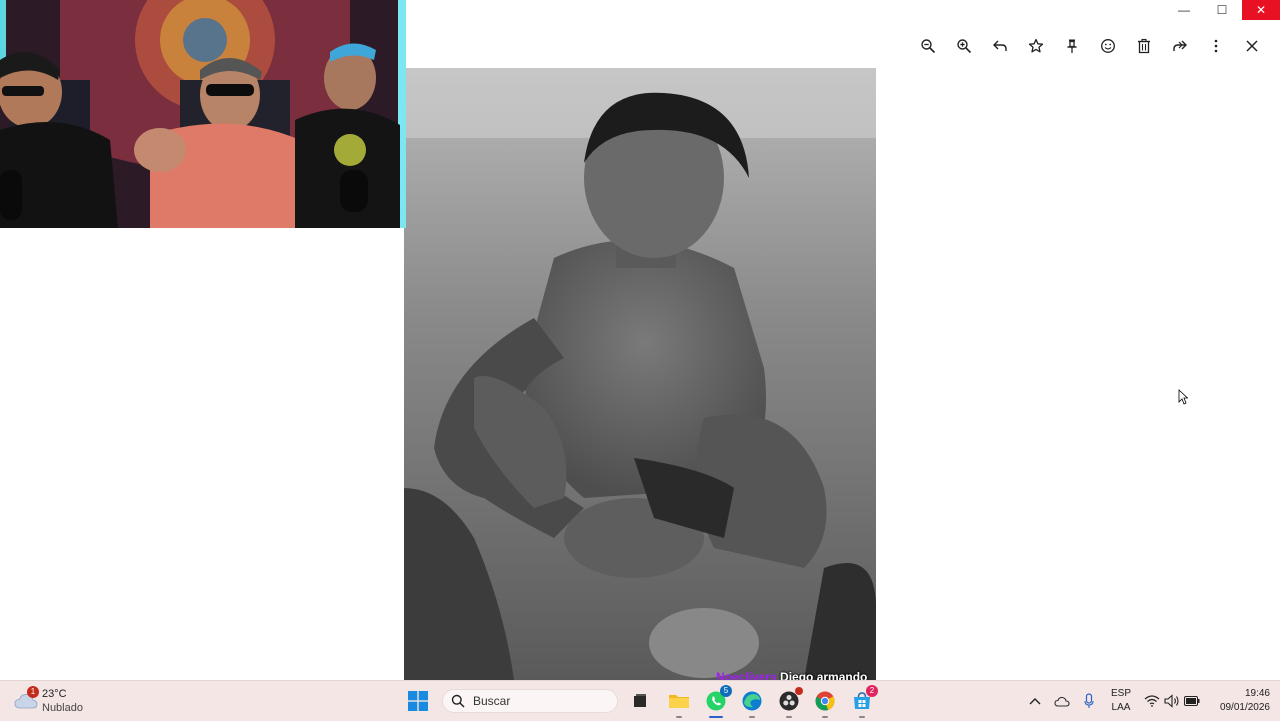  What do you see at coordinates (530, 701) in the screenshot?
I see `taskbar-search: Buscar` at bounding box center [530, 701].